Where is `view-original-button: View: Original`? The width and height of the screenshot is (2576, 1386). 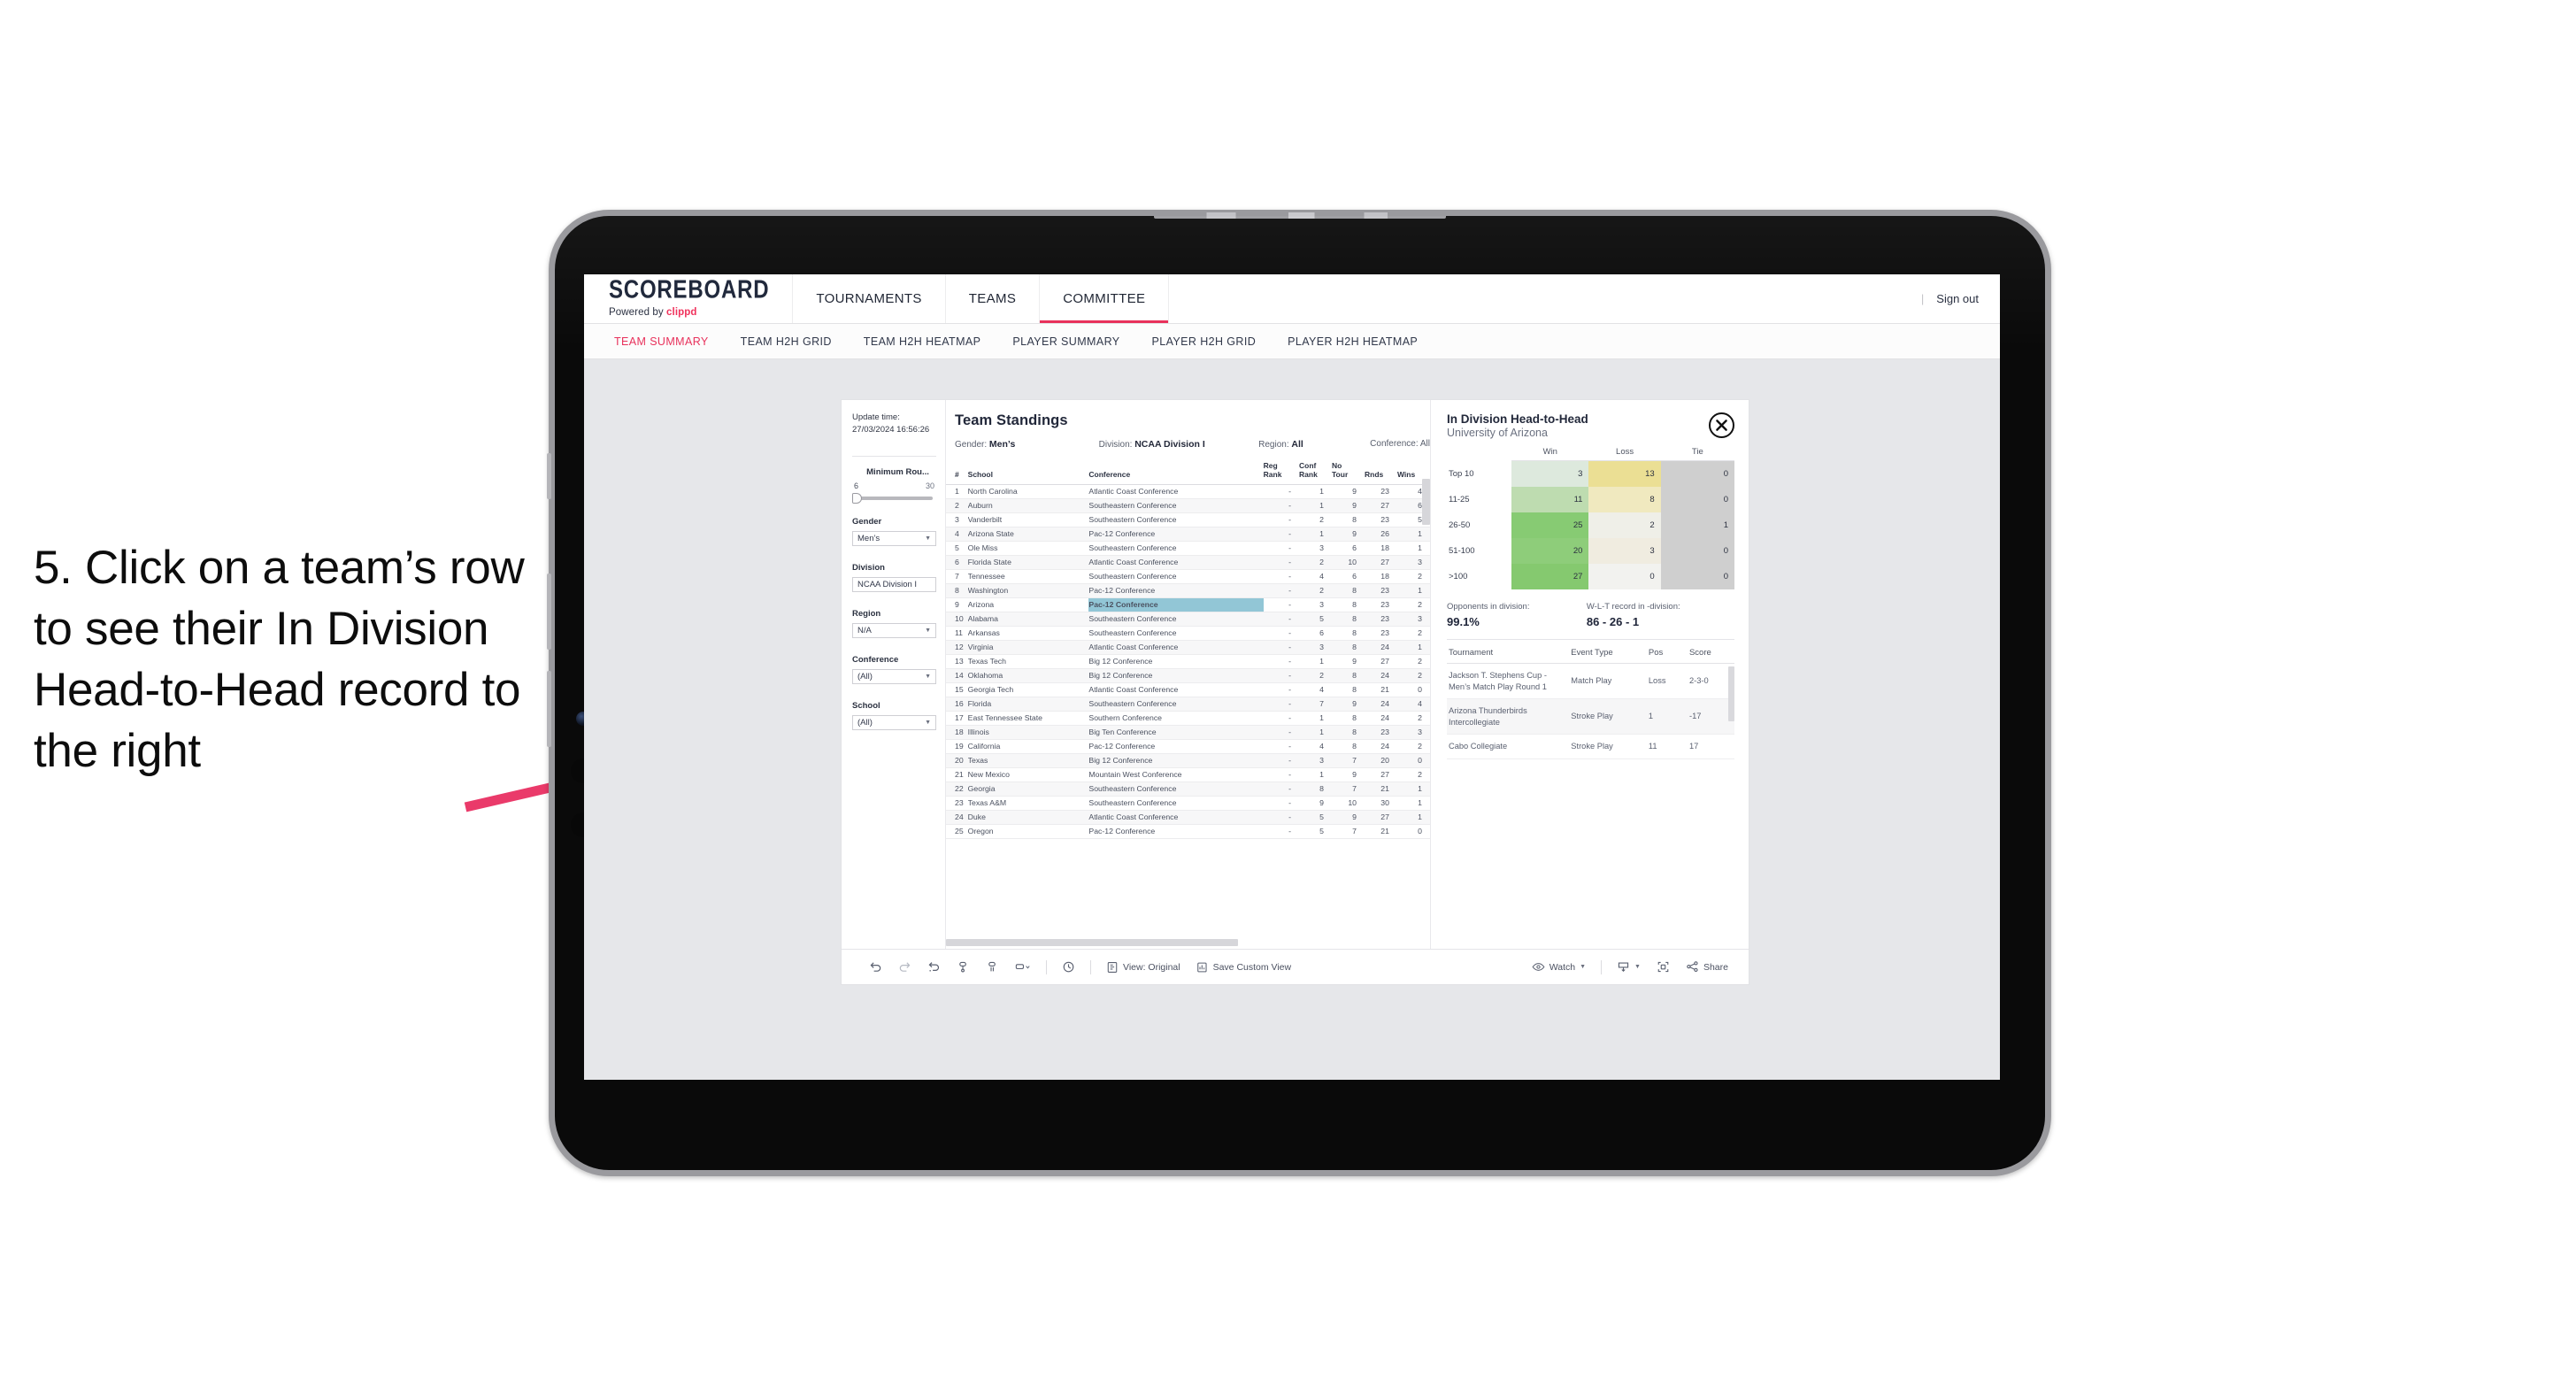 view-original-button: View: Original is located at coordinates (1143, 968).